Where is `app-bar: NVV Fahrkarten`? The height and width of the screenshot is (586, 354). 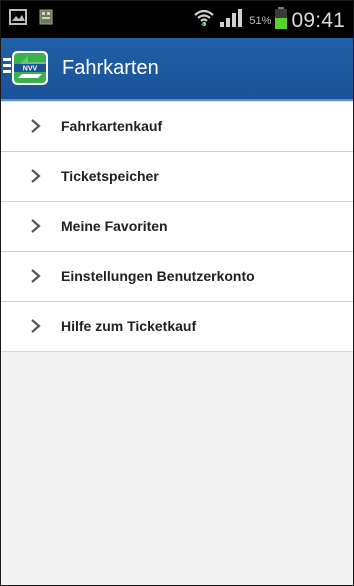
app-bar: NVV Fahrkarten is located at coordinates (177, 69).